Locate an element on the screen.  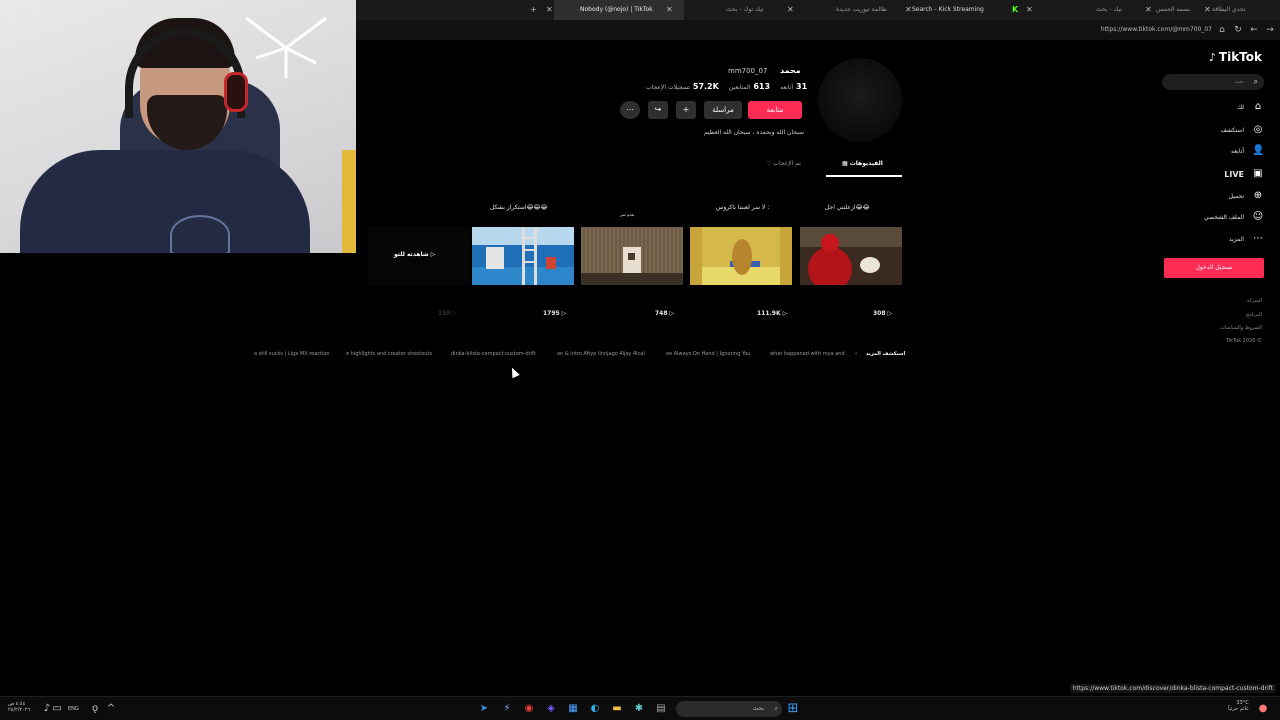
profile-username: mm700_07 is located at coordinates (748, 71).